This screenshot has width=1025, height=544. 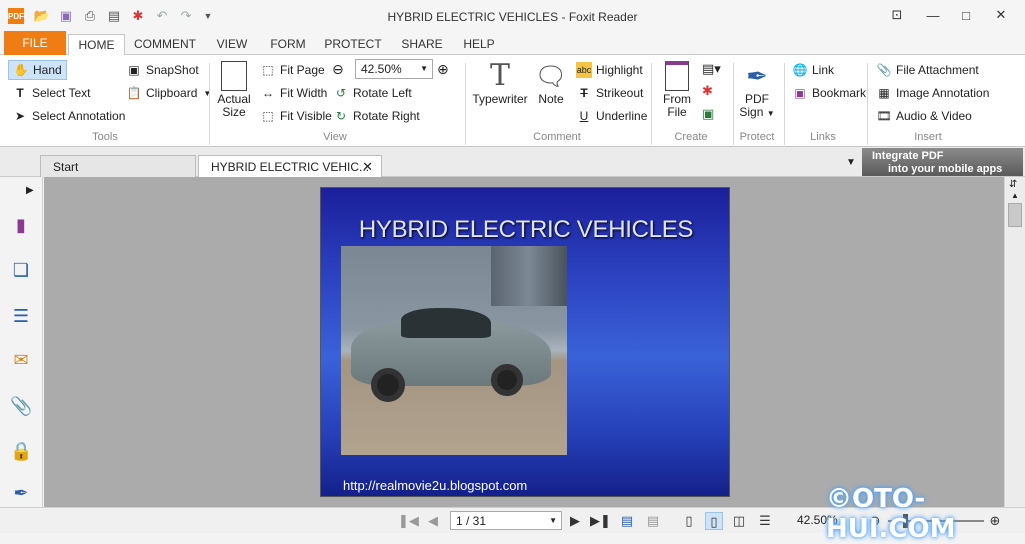 I want to click on strikeout-label: Strikeout, so click(x=620, y=93).